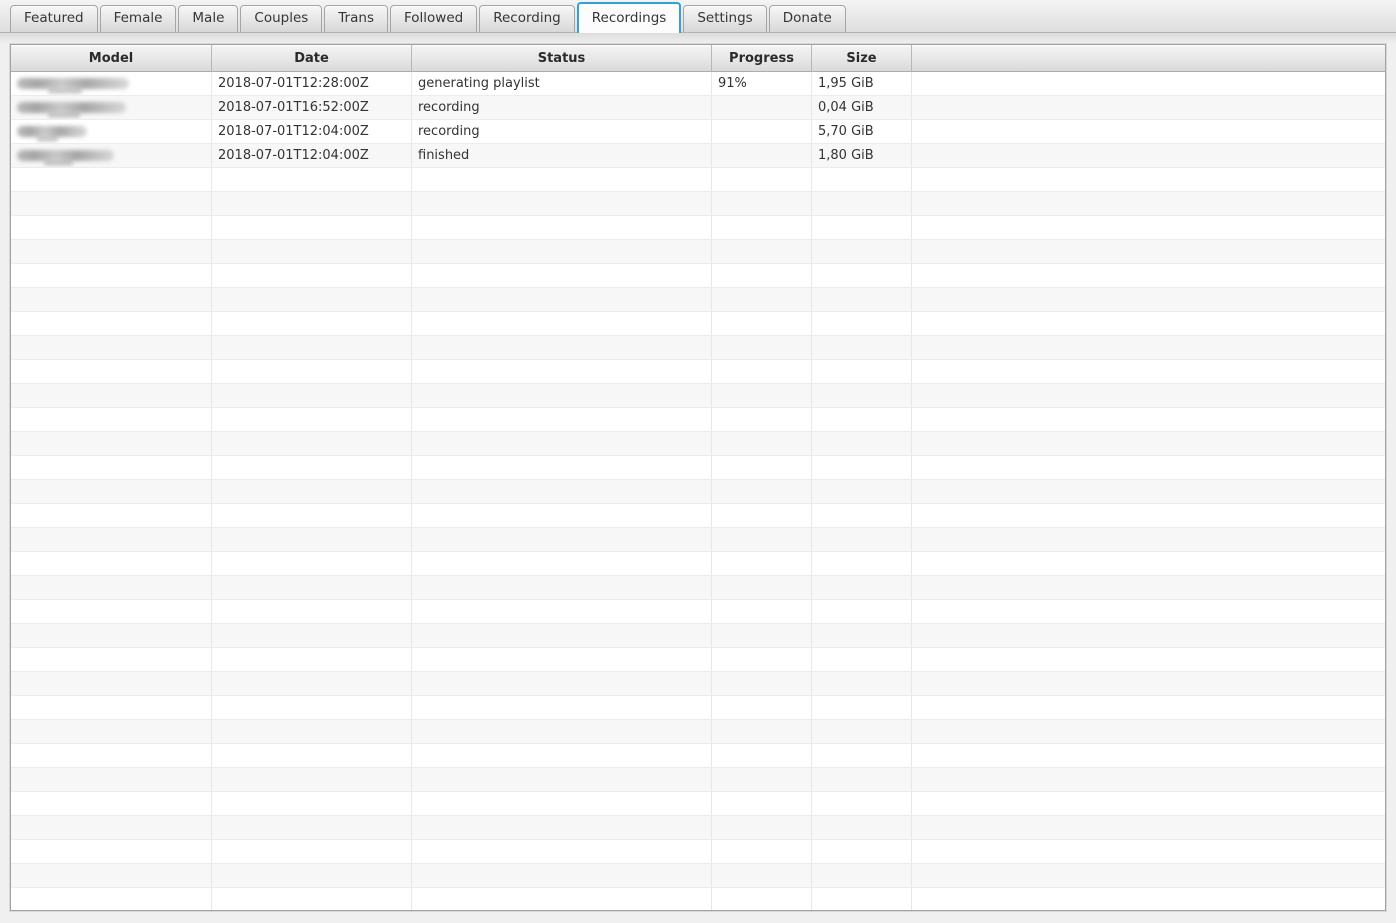  Describe the element at coordinates (762, 58) in the screenshot. I see `column-header-progress: Progress` at that location.